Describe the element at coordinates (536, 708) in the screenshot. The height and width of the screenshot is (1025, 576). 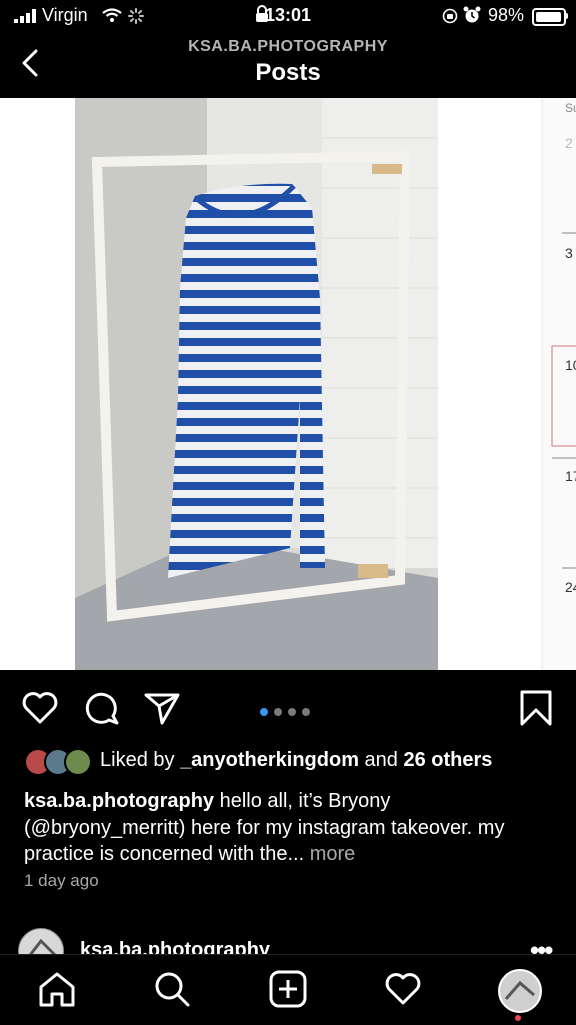
I see `save-bookmark-icon` at that location.